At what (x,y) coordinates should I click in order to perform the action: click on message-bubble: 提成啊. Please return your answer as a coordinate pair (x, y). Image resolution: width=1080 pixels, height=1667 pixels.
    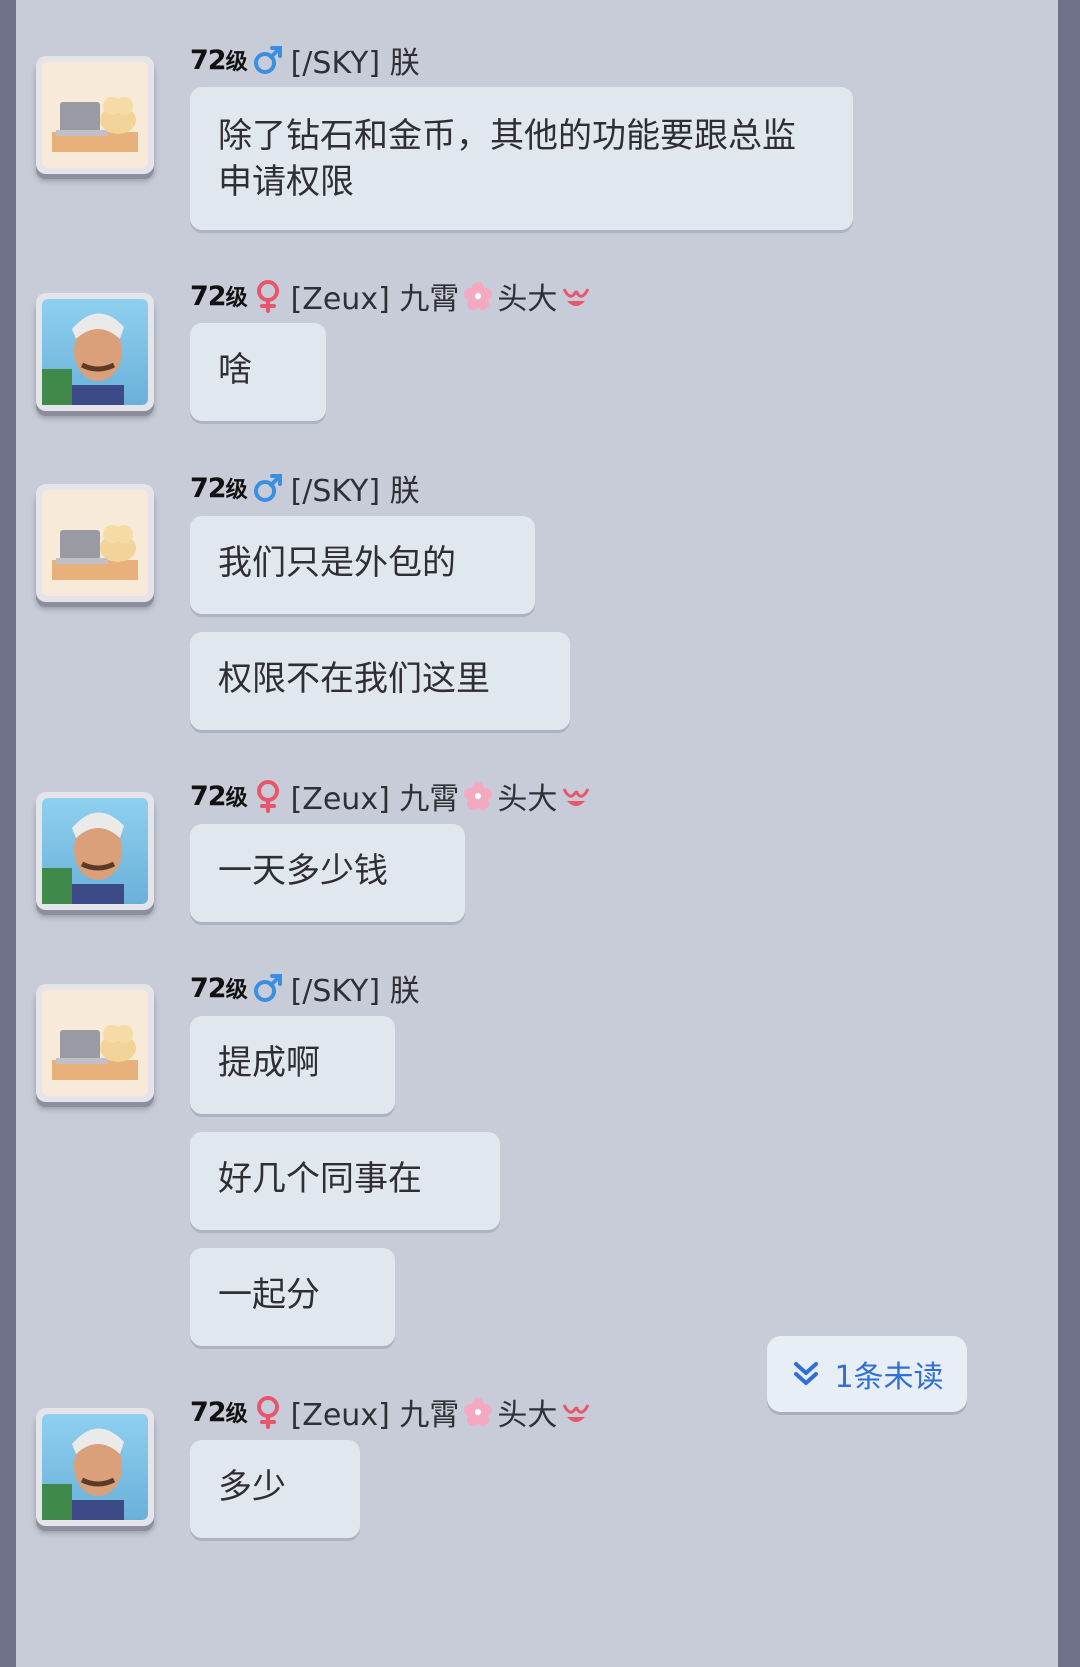
    Looking at the image, I should click on (292, 1065).